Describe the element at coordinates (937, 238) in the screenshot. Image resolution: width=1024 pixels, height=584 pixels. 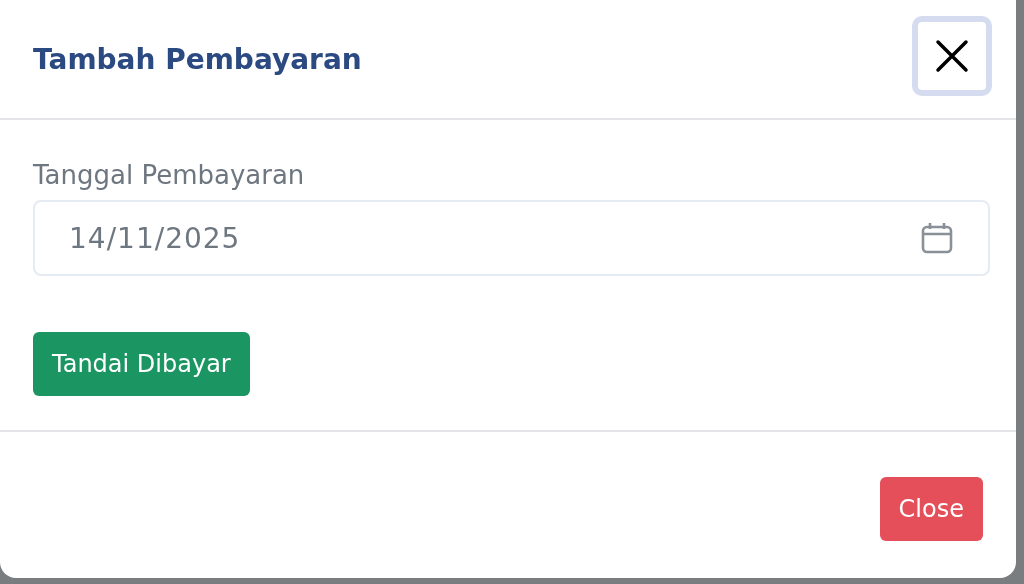
I see `calendar-icon` at that location.